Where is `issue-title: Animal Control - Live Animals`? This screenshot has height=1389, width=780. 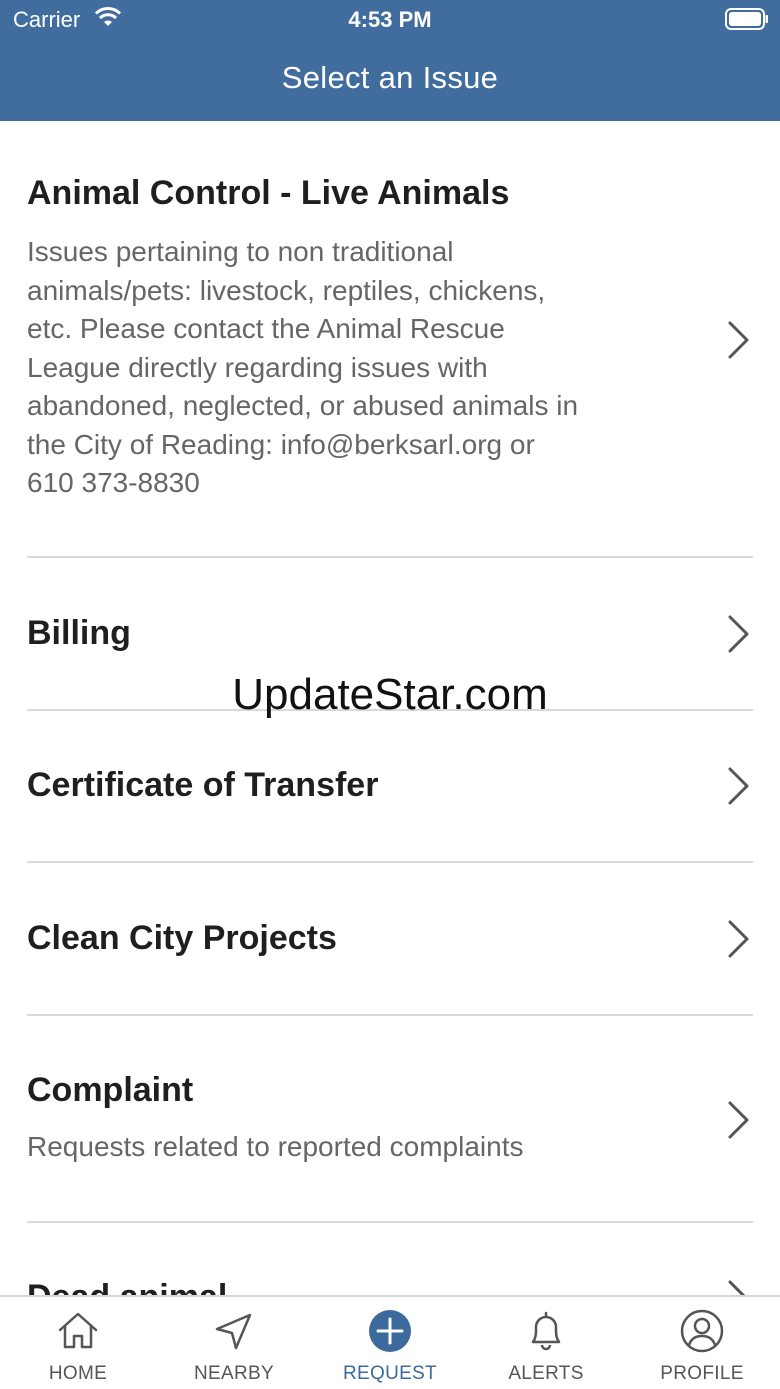
issue-title: Animal Control - Live Animals is located at coordinates (268, 193).